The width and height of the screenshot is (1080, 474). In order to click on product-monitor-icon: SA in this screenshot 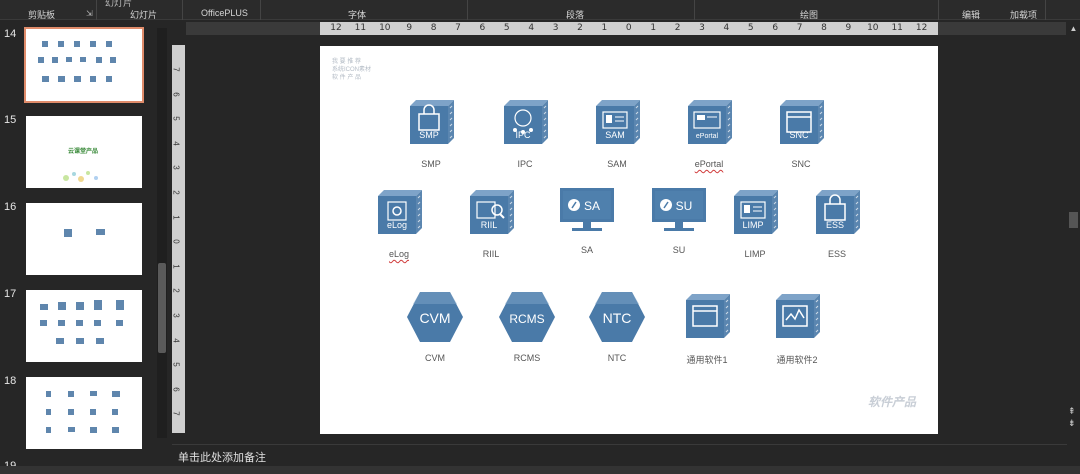, I will do `click(587, 213)`.